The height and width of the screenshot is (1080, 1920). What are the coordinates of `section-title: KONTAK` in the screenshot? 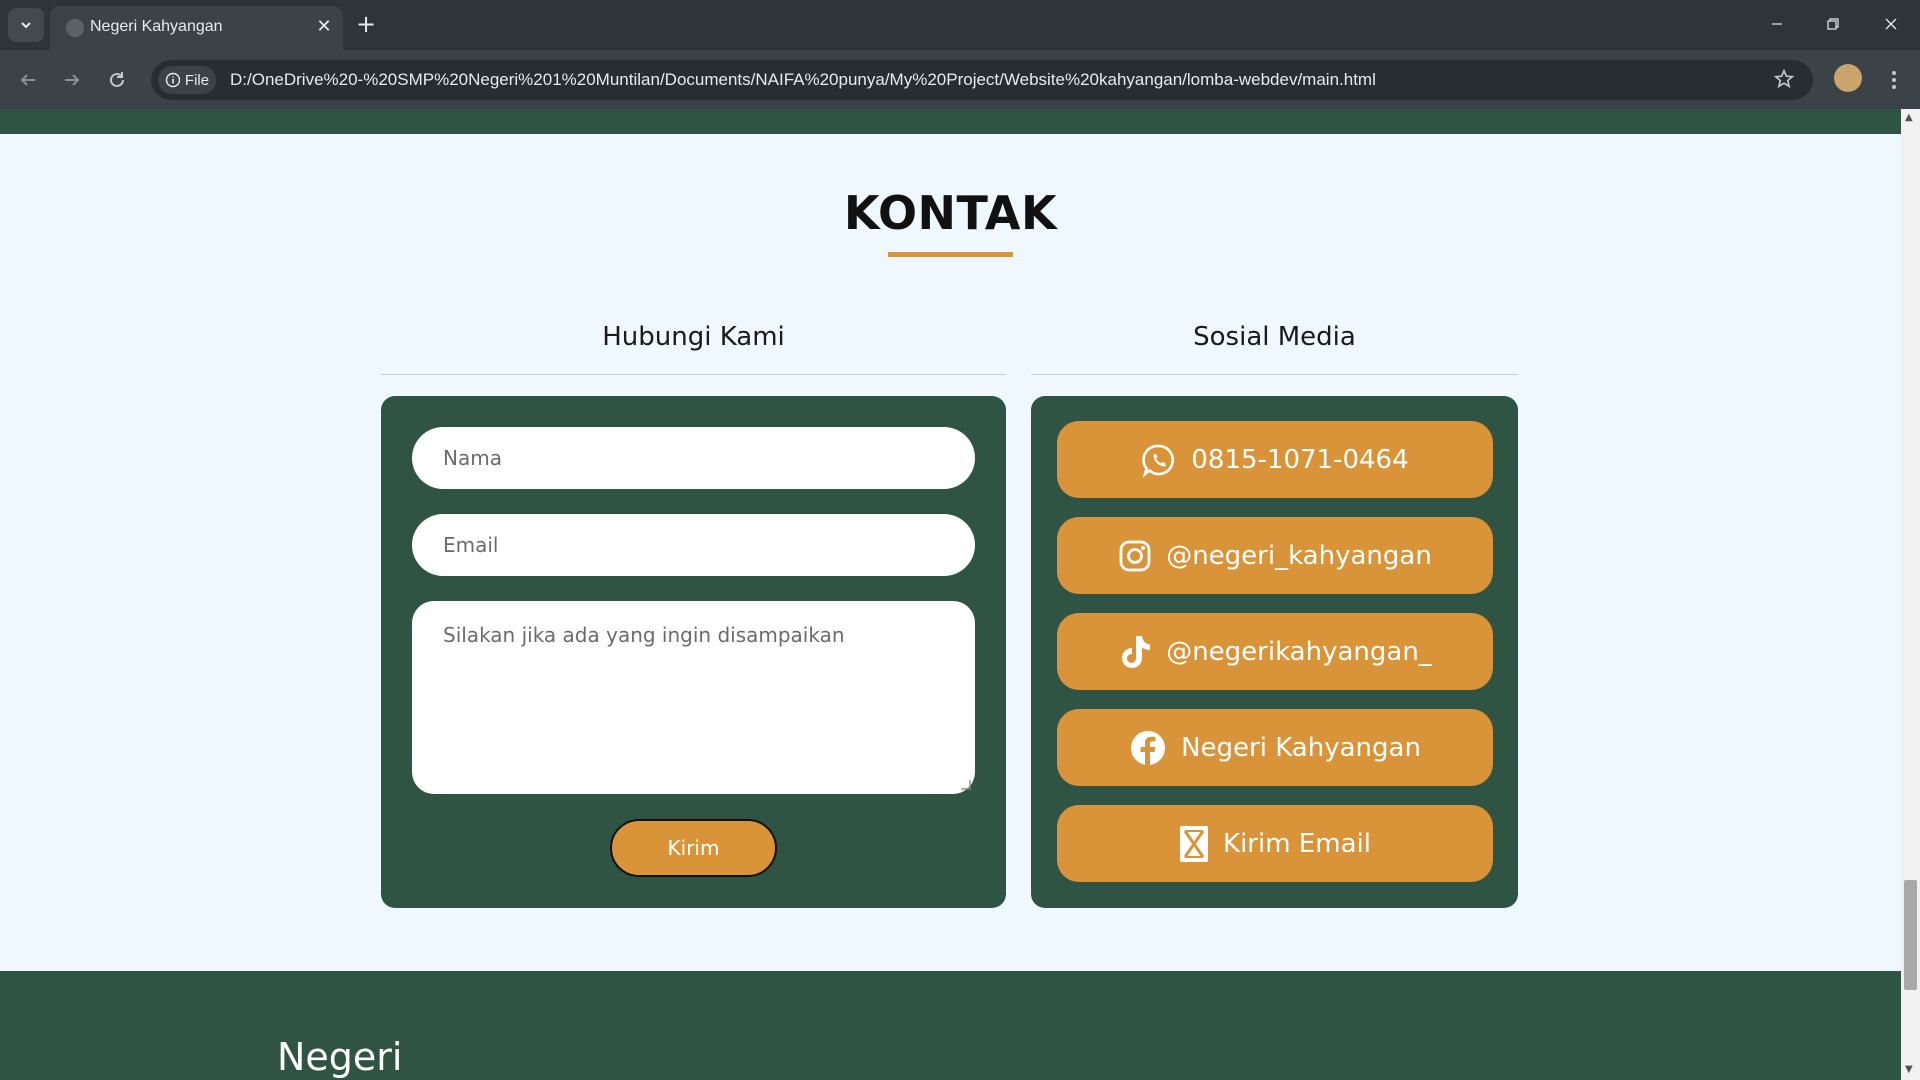 It's located at (950, 213).